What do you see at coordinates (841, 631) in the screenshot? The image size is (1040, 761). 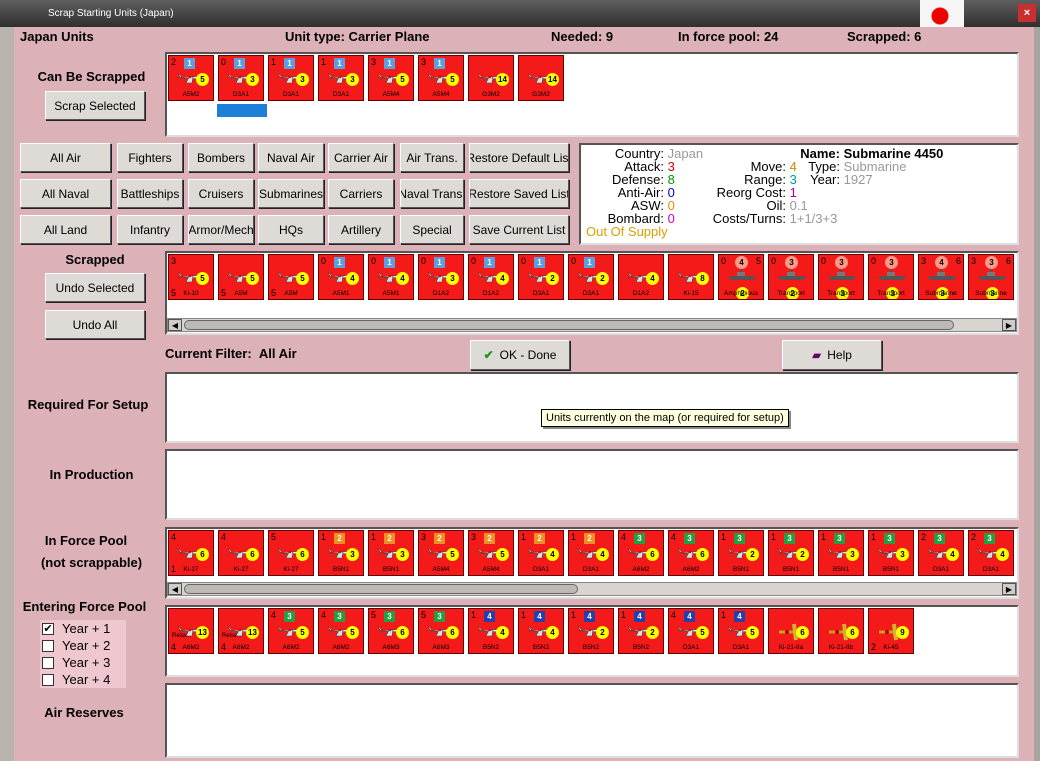 I see `unit-counter: 6 Ki-21-IIb` at bounding box center [841, 631].